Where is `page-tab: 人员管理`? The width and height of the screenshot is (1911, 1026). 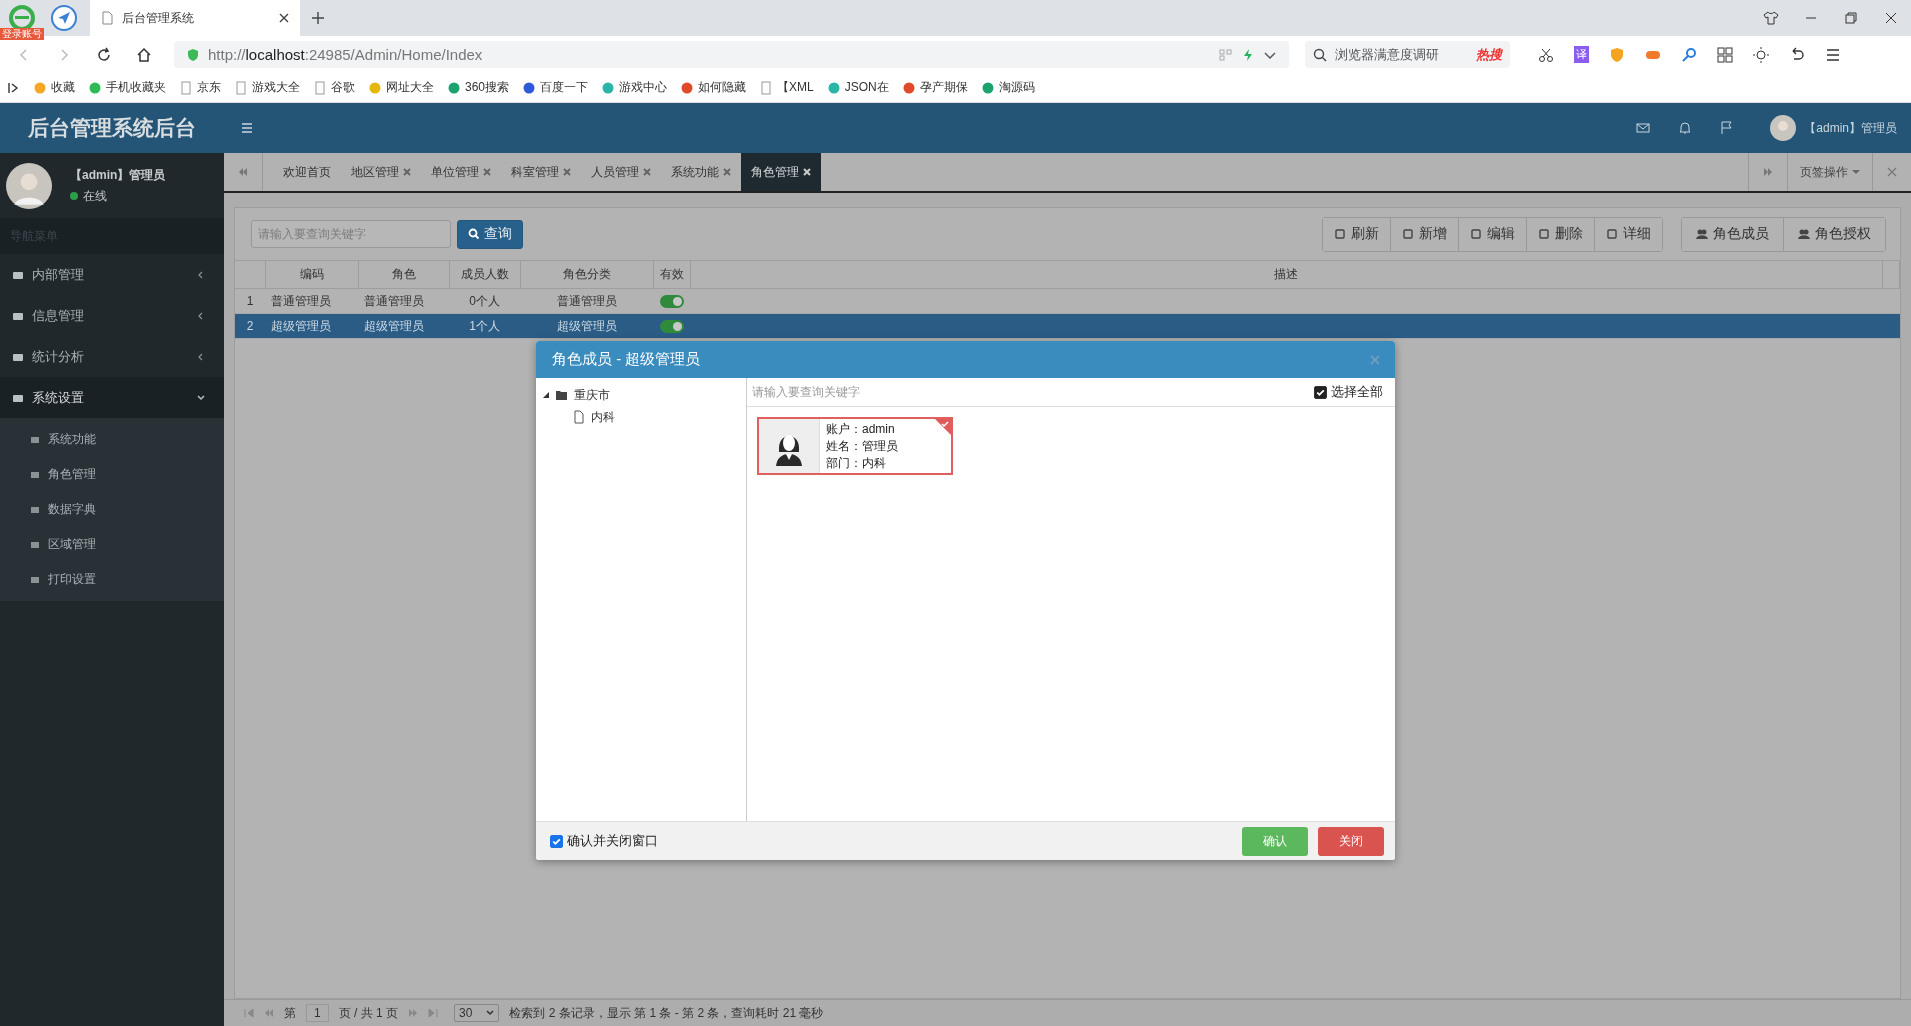
page-tab: 人员管理 is located at coordinates (621, 172).